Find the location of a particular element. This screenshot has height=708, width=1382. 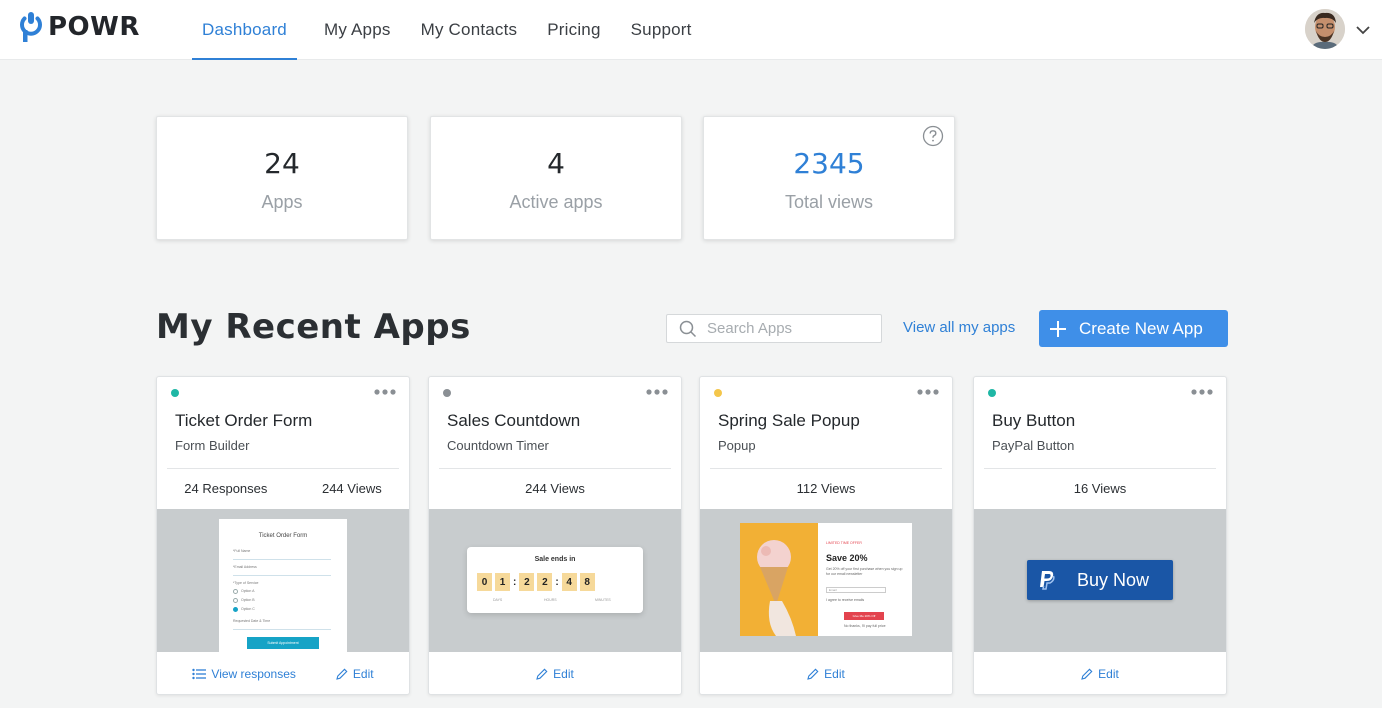

nav-my-contacts: My Contacts is located at coordinates (469, 30).